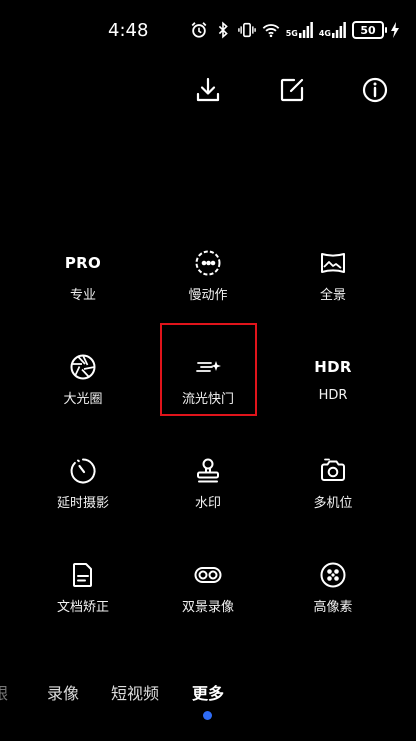 The height and width of the screenshot is (741, 416). What do you see at coordinates (333, 503) in the screenshot?
I see `mode-label: 多机位` at bounding box center [333, 503].